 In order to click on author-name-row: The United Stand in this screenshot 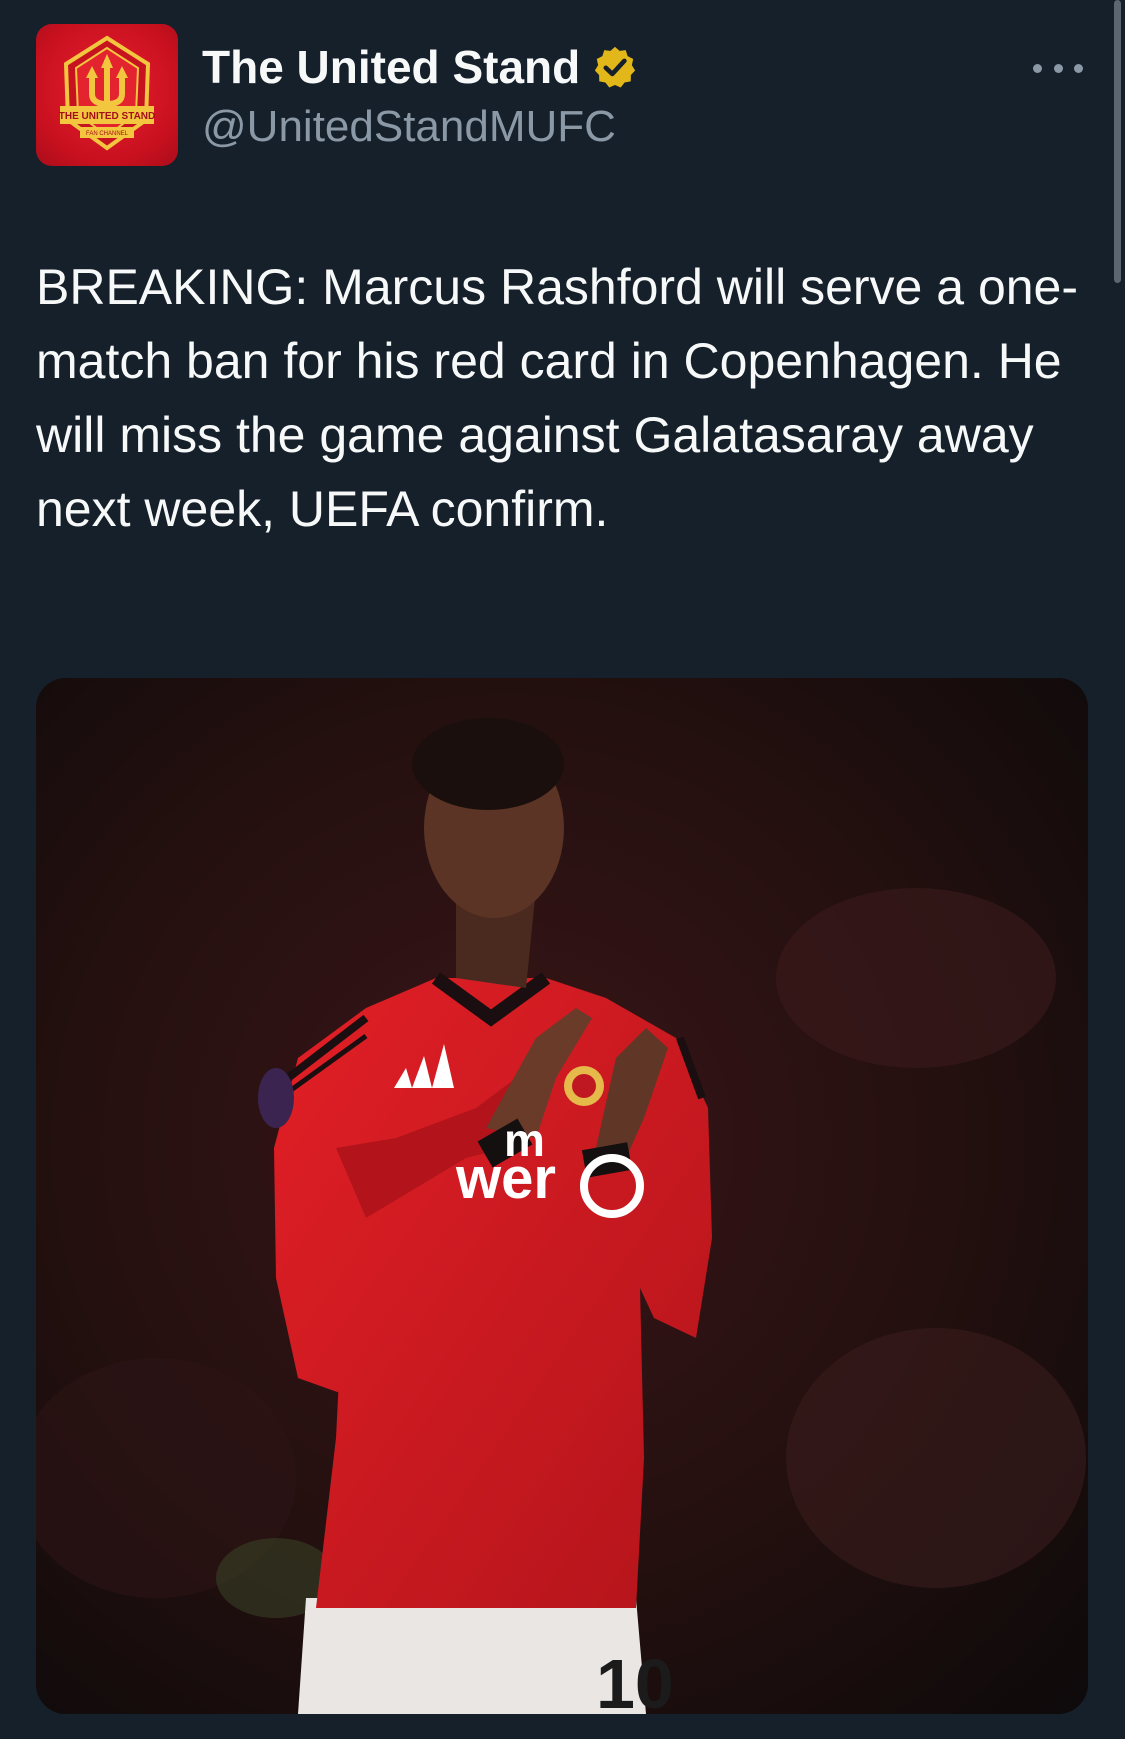, I will do `click(420, 67)`.